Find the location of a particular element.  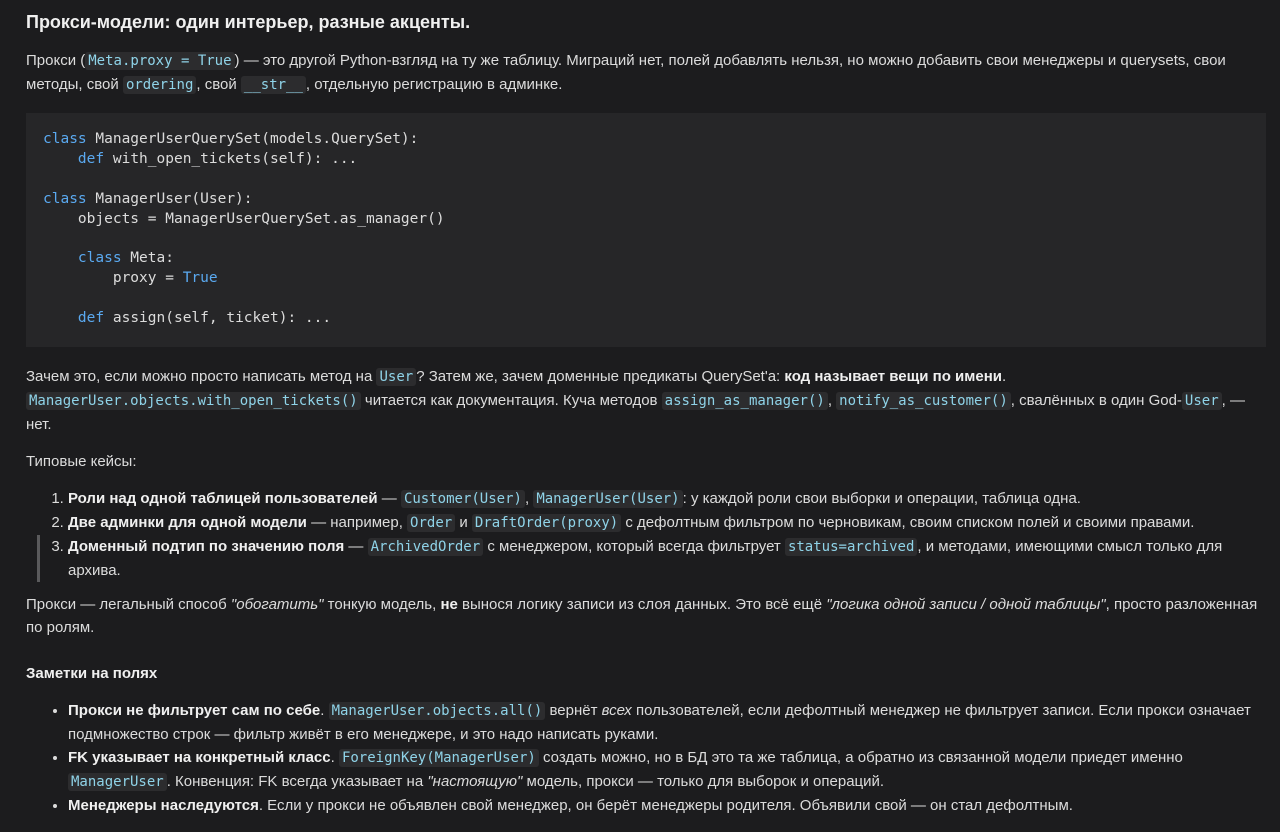

text: и is located at coordinates (463, 522).